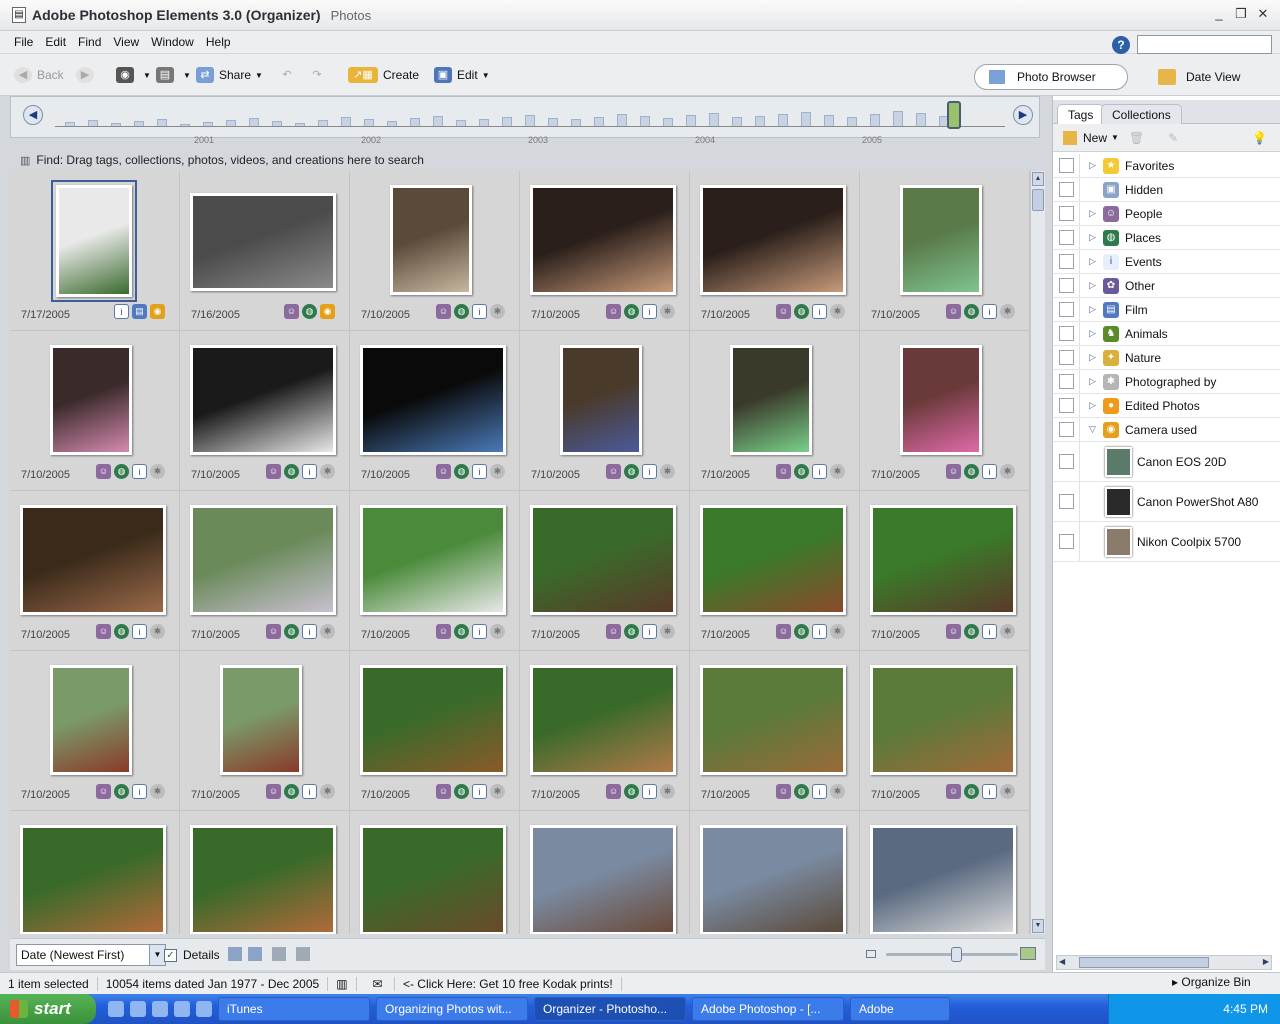  I want to click on tag-row: ▷ i Events, so click(1166, 262).